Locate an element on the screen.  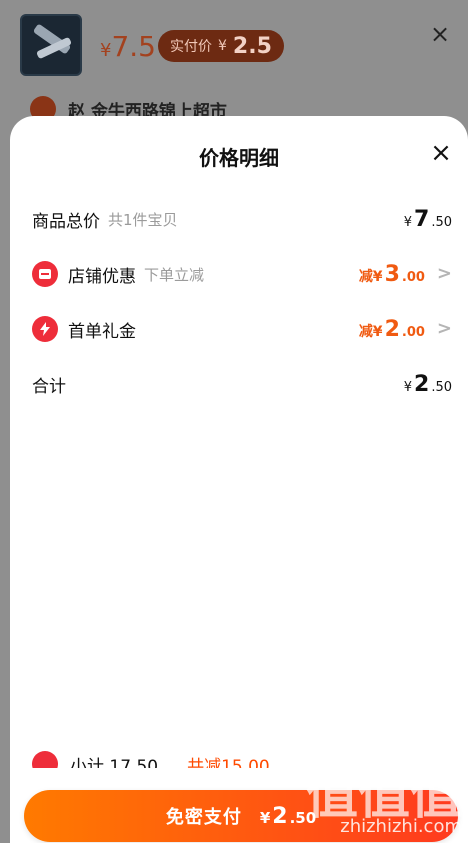
sheet-title: 价格明细 is located at coordinates (239, 158).